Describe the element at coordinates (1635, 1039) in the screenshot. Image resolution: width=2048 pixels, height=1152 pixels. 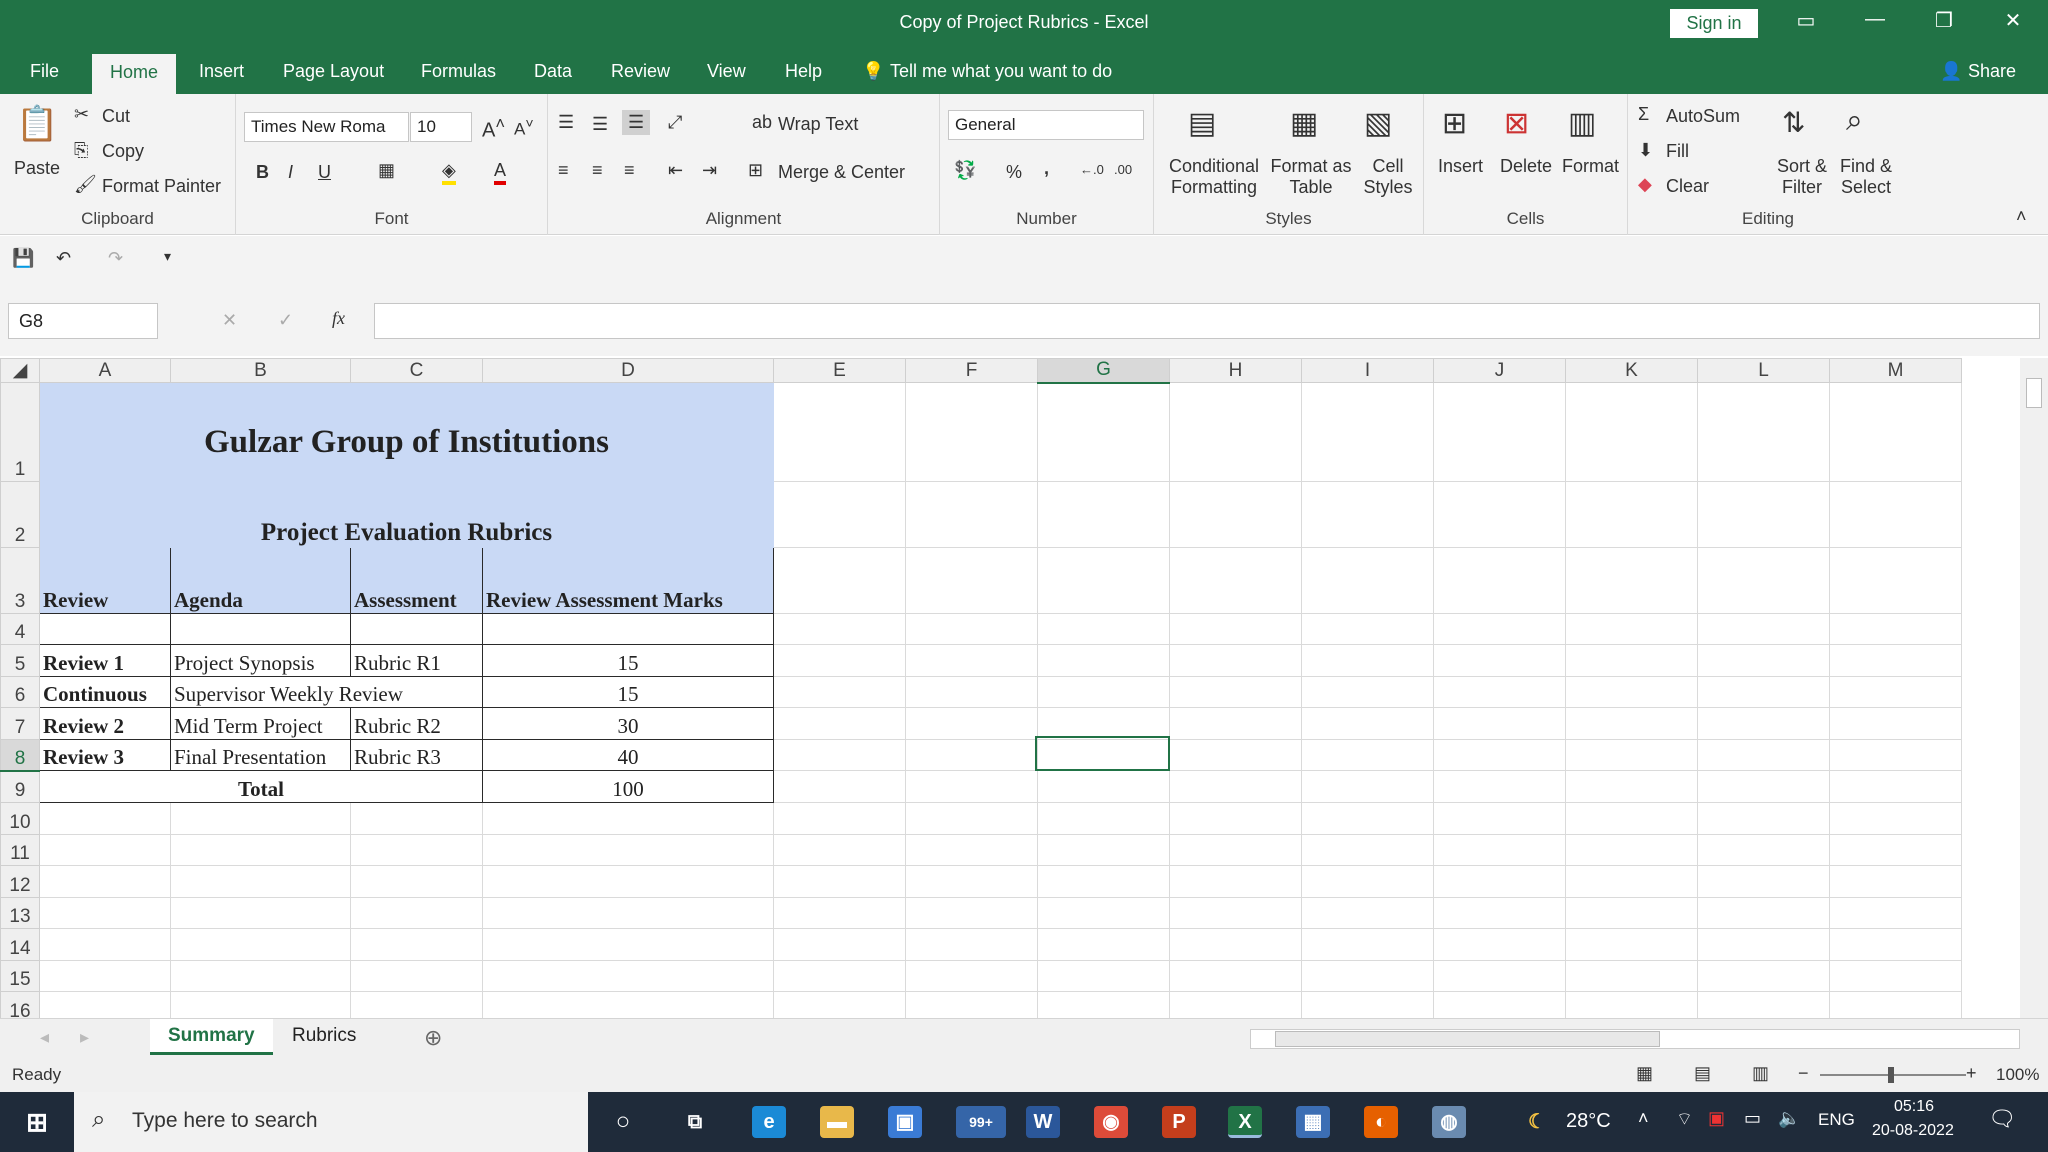
I see `horizontal-scrollbar` at that location.